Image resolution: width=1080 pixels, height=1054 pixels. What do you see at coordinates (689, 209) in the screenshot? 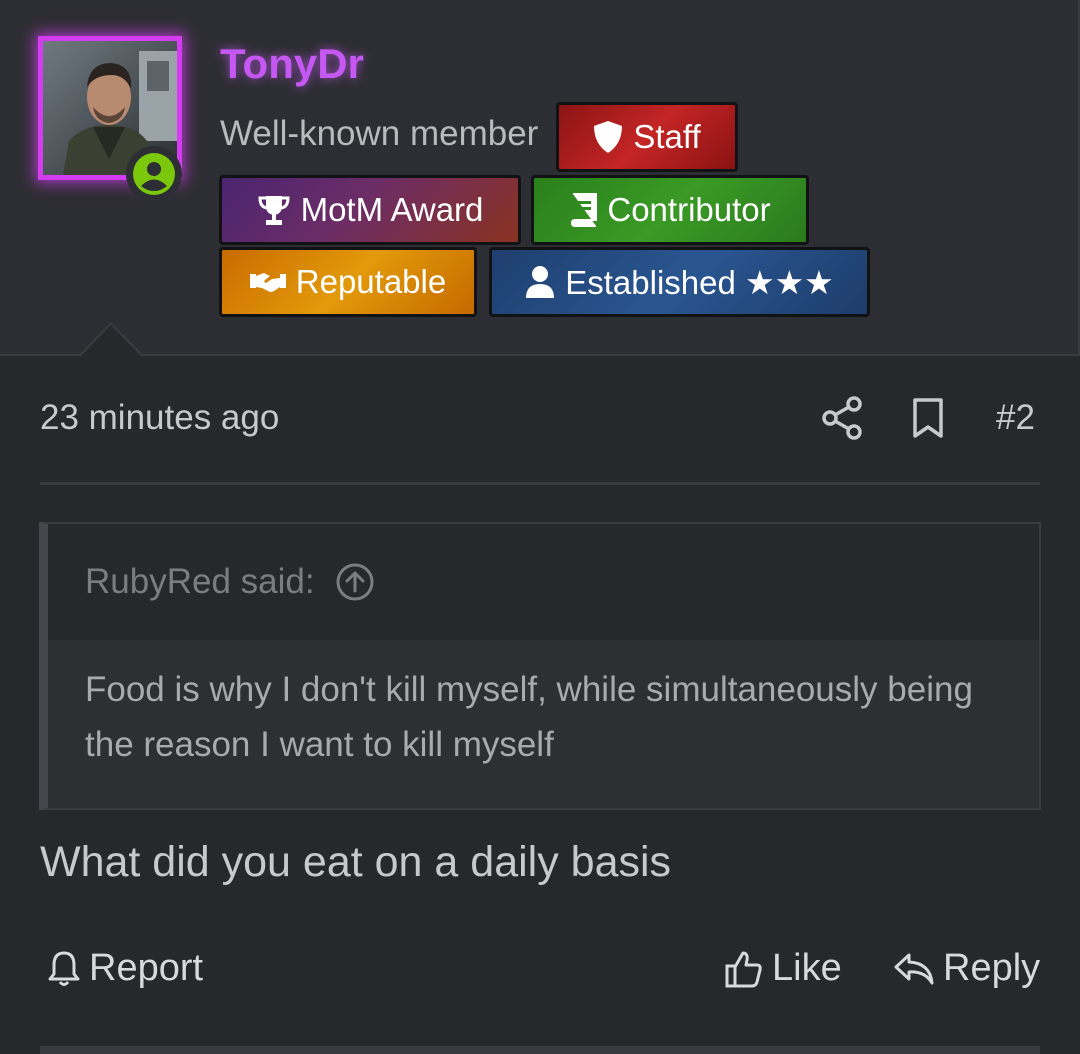
I see `badge-label: Contributor` at bounding box center [689, 209].